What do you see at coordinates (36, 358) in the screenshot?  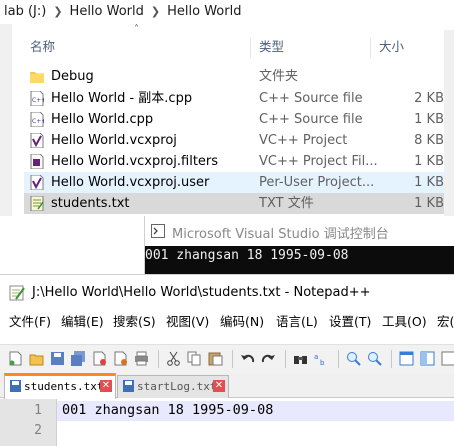 I see `open-file-icon` at bounding box center [36, 358].